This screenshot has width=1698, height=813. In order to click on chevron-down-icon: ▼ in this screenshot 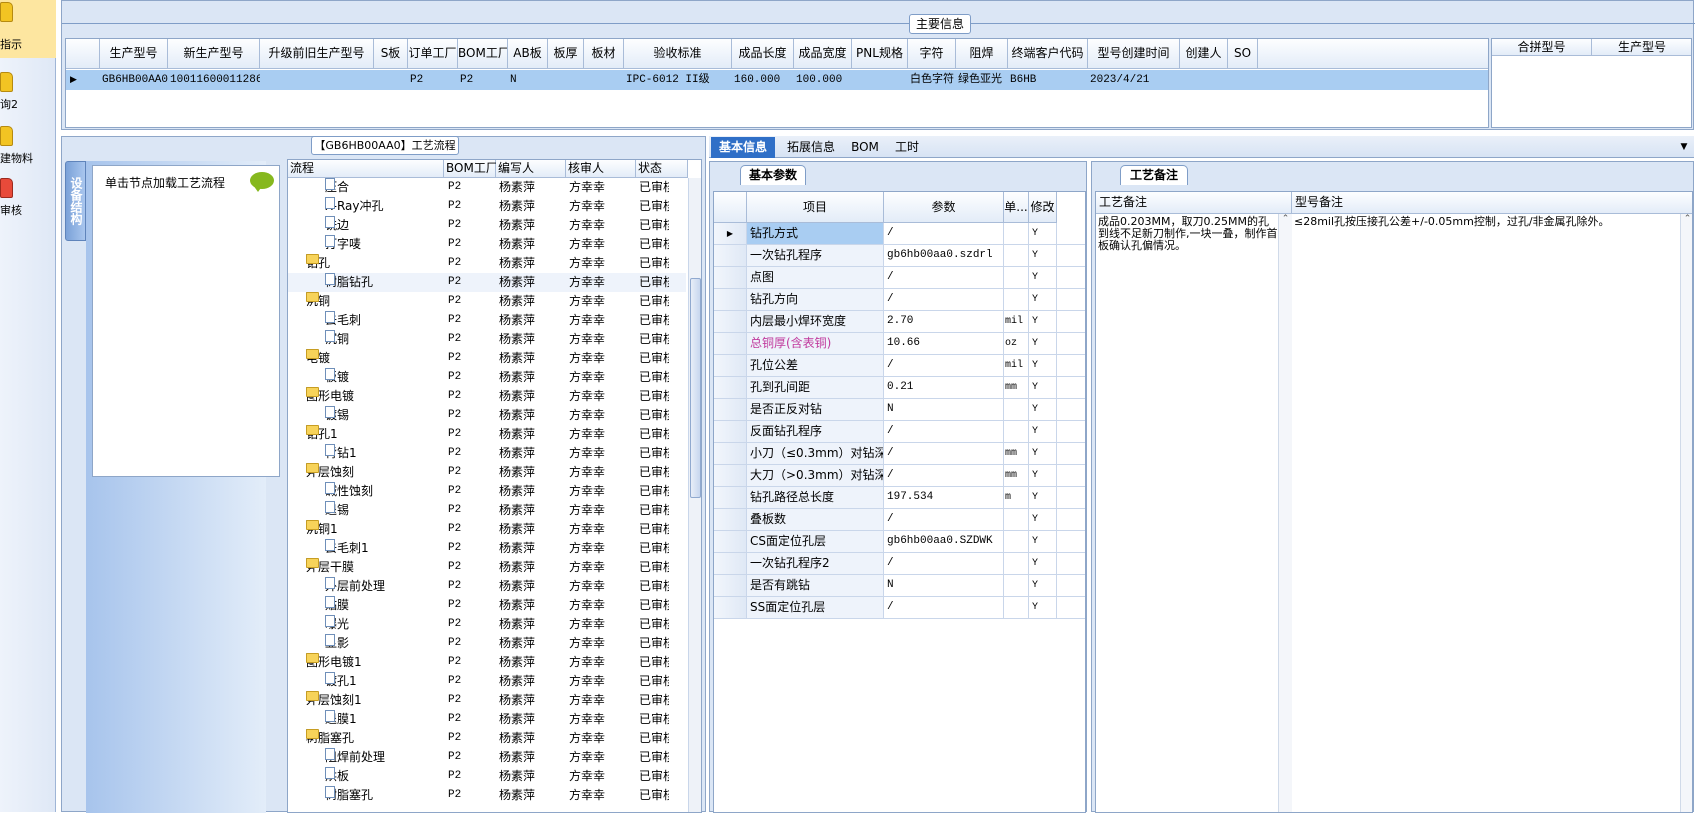, I will do `click(1684, 147)`.